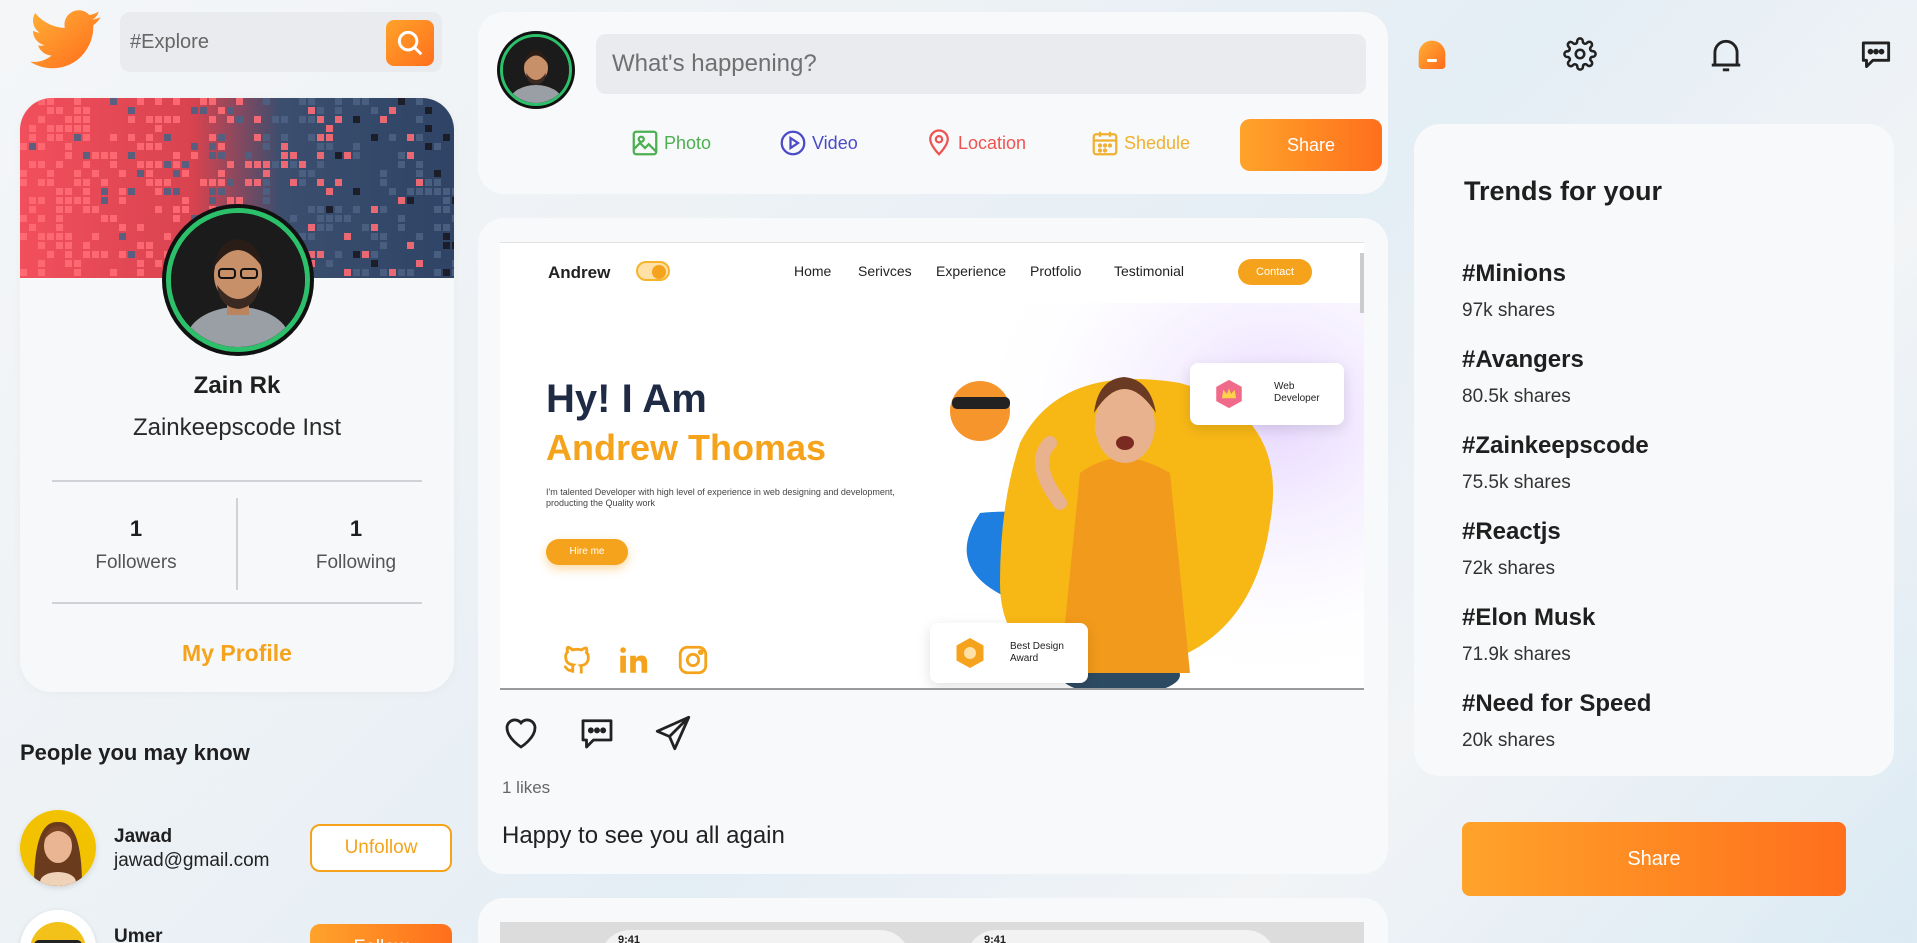  I want to click on best-design-badge: Best Design Award, so click(1009, 653).